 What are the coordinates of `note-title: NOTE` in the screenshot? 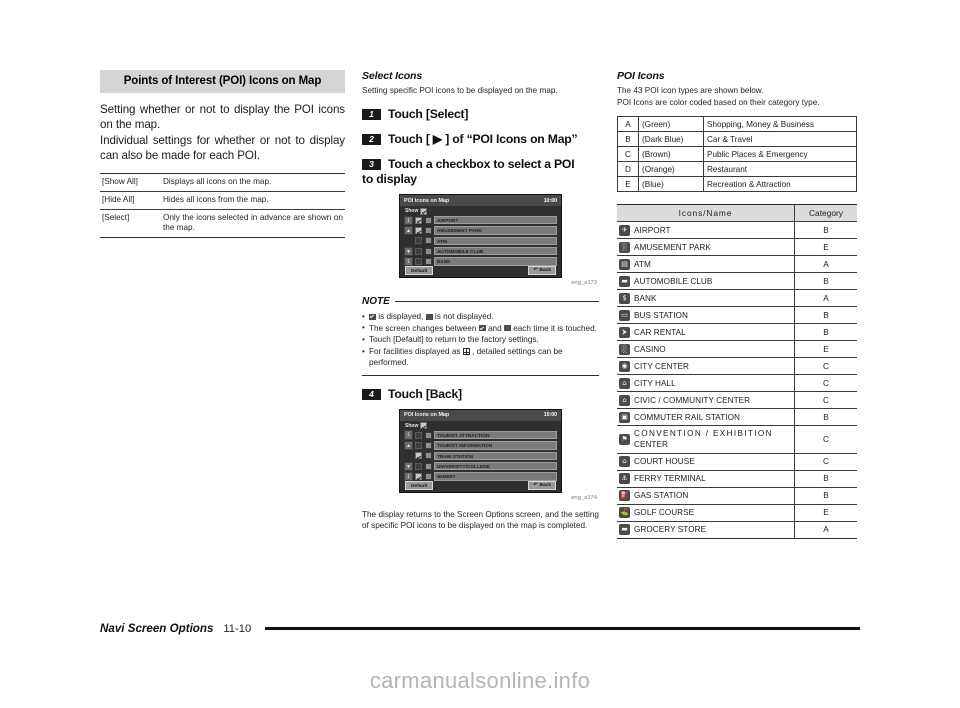 It's located at (376, 301).